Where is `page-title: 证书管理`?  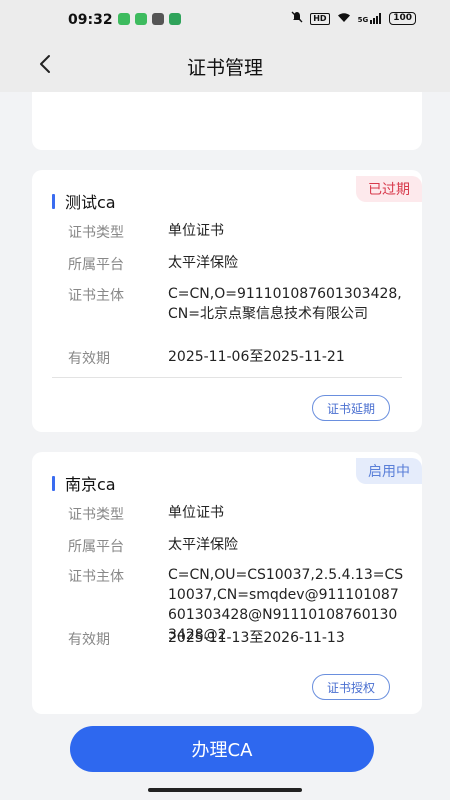 page-title: 证书管理 is located at coordinates (224, 68).